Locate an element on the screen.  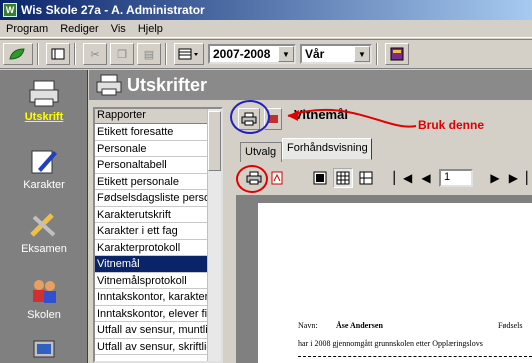
pencil-paper-icon is located at coordinates (44, 161).